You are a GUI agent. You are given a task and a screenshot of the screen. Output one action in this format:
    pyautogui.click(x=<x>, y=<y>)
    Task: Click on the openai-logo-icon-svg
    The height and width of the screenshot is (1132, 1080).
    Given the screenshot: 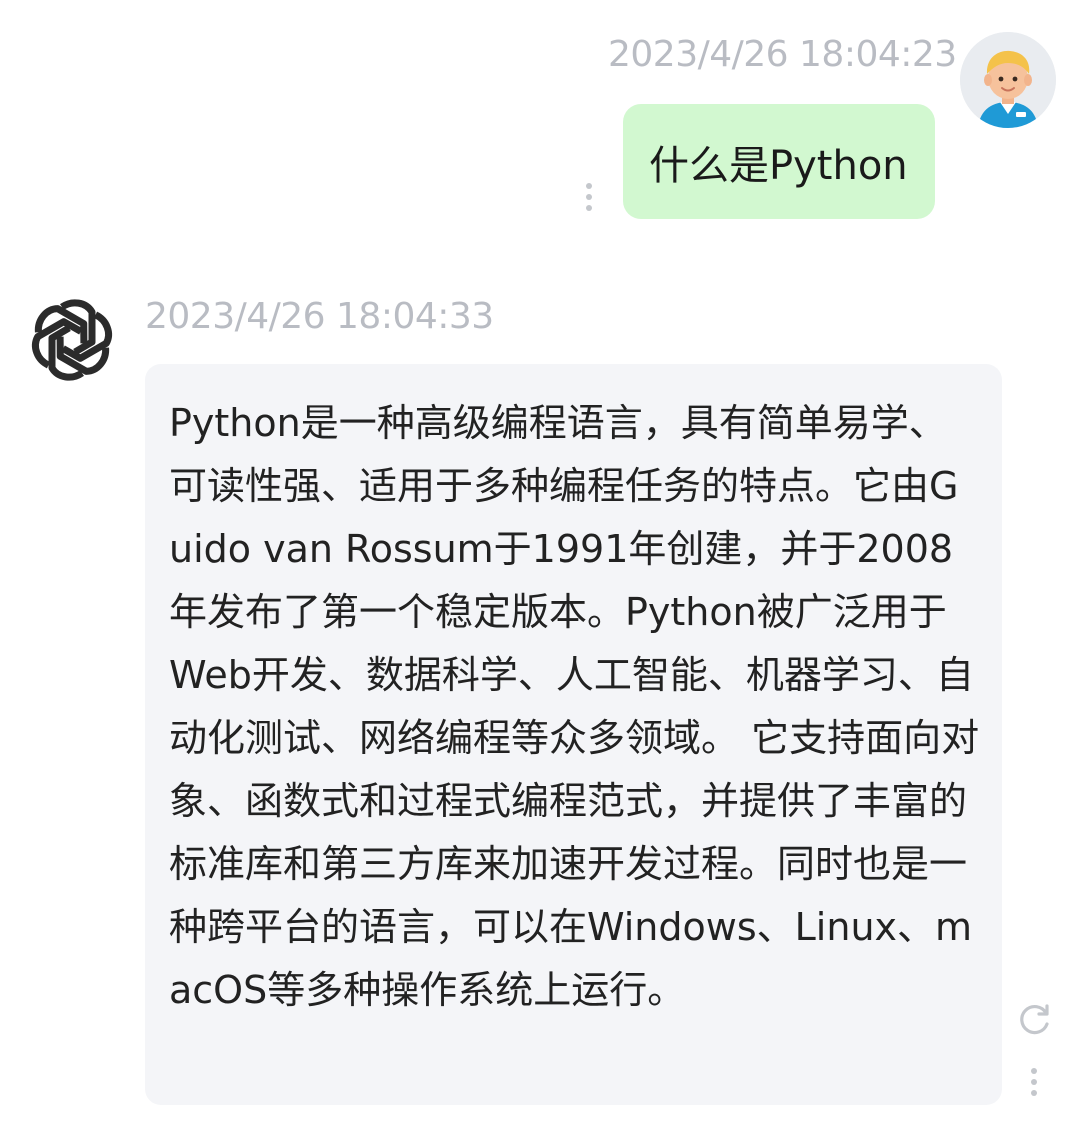 What is the action you would take?
    pyautogui.click(x=72, y=340)
    